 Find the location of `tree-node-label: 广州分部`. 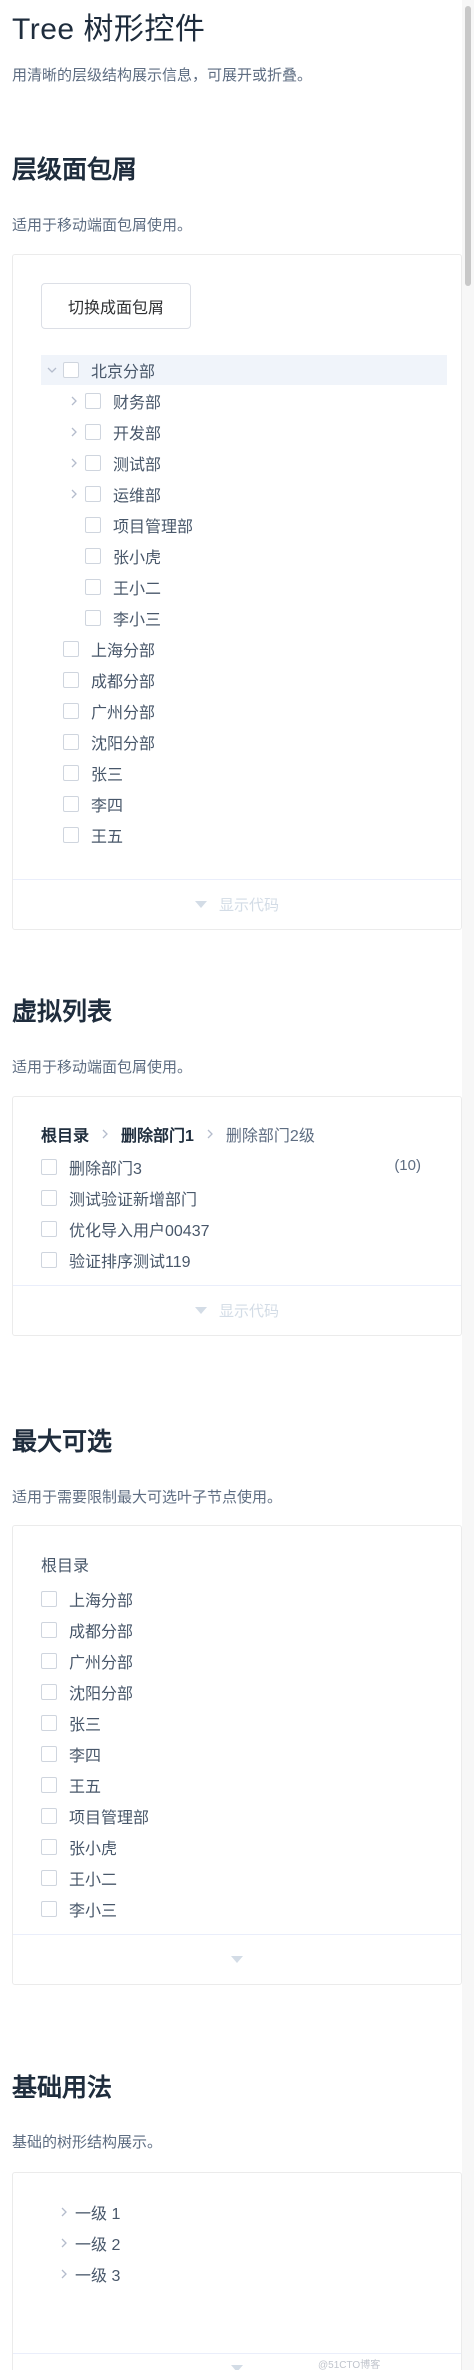

tree-node-label: 广州分部 is located at coordinates (123, 713).